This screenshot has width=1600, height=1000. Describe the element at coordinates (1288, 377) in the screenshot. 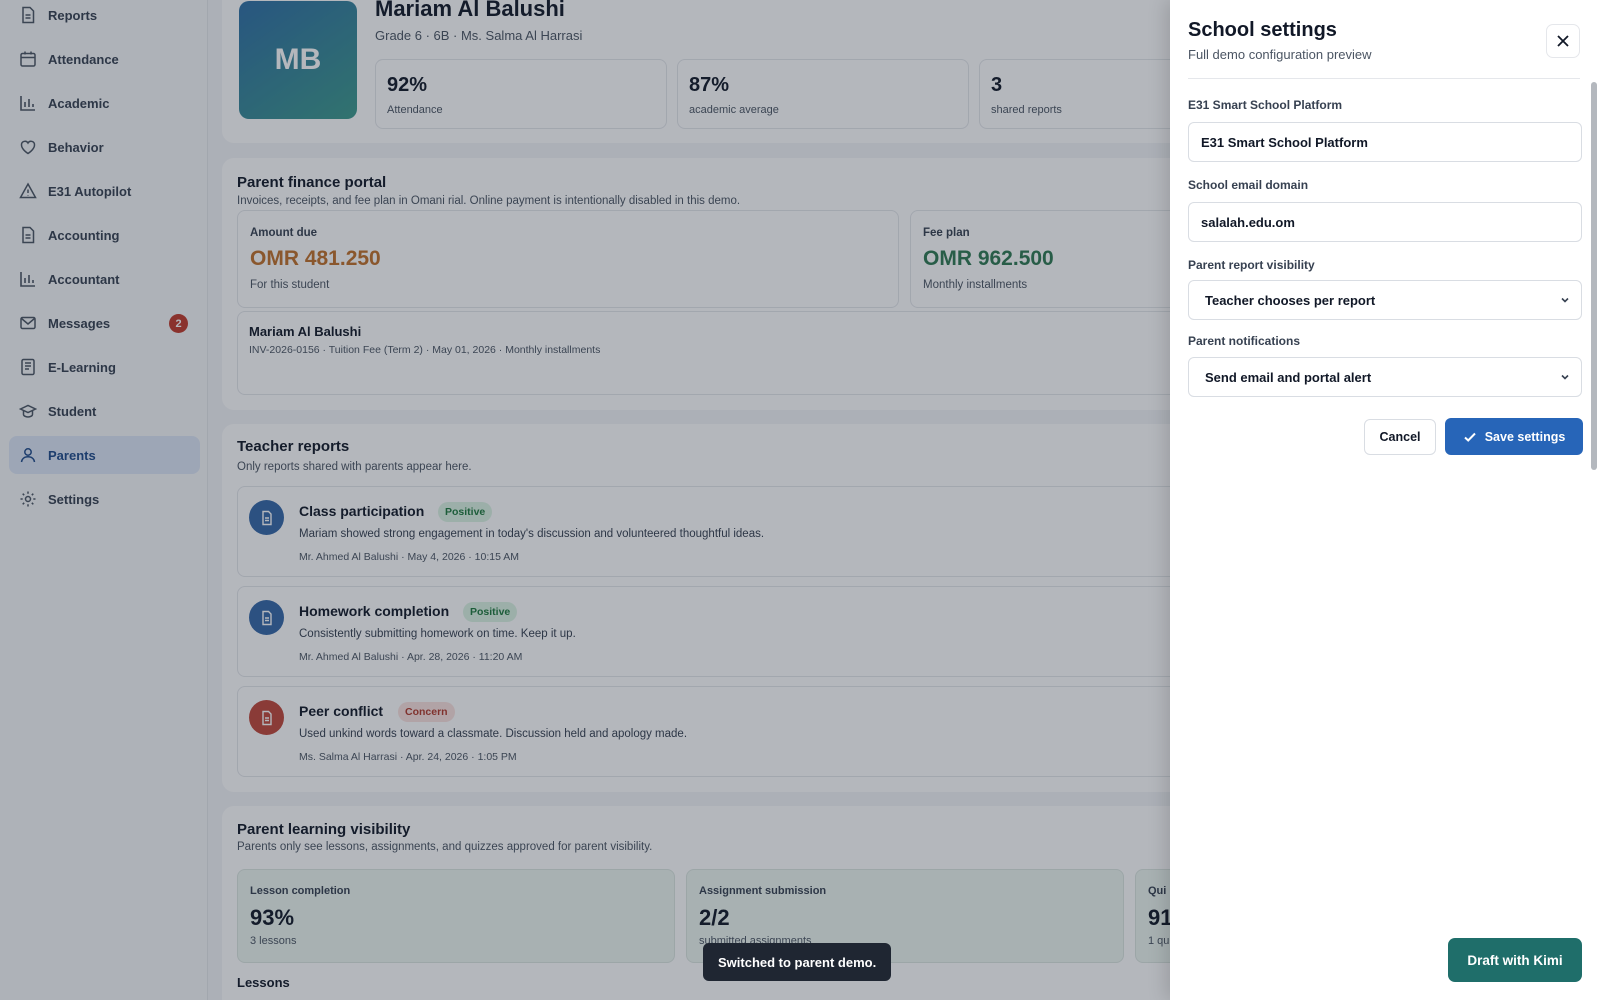

I see `select-value: Send email and portal alert` at that location.